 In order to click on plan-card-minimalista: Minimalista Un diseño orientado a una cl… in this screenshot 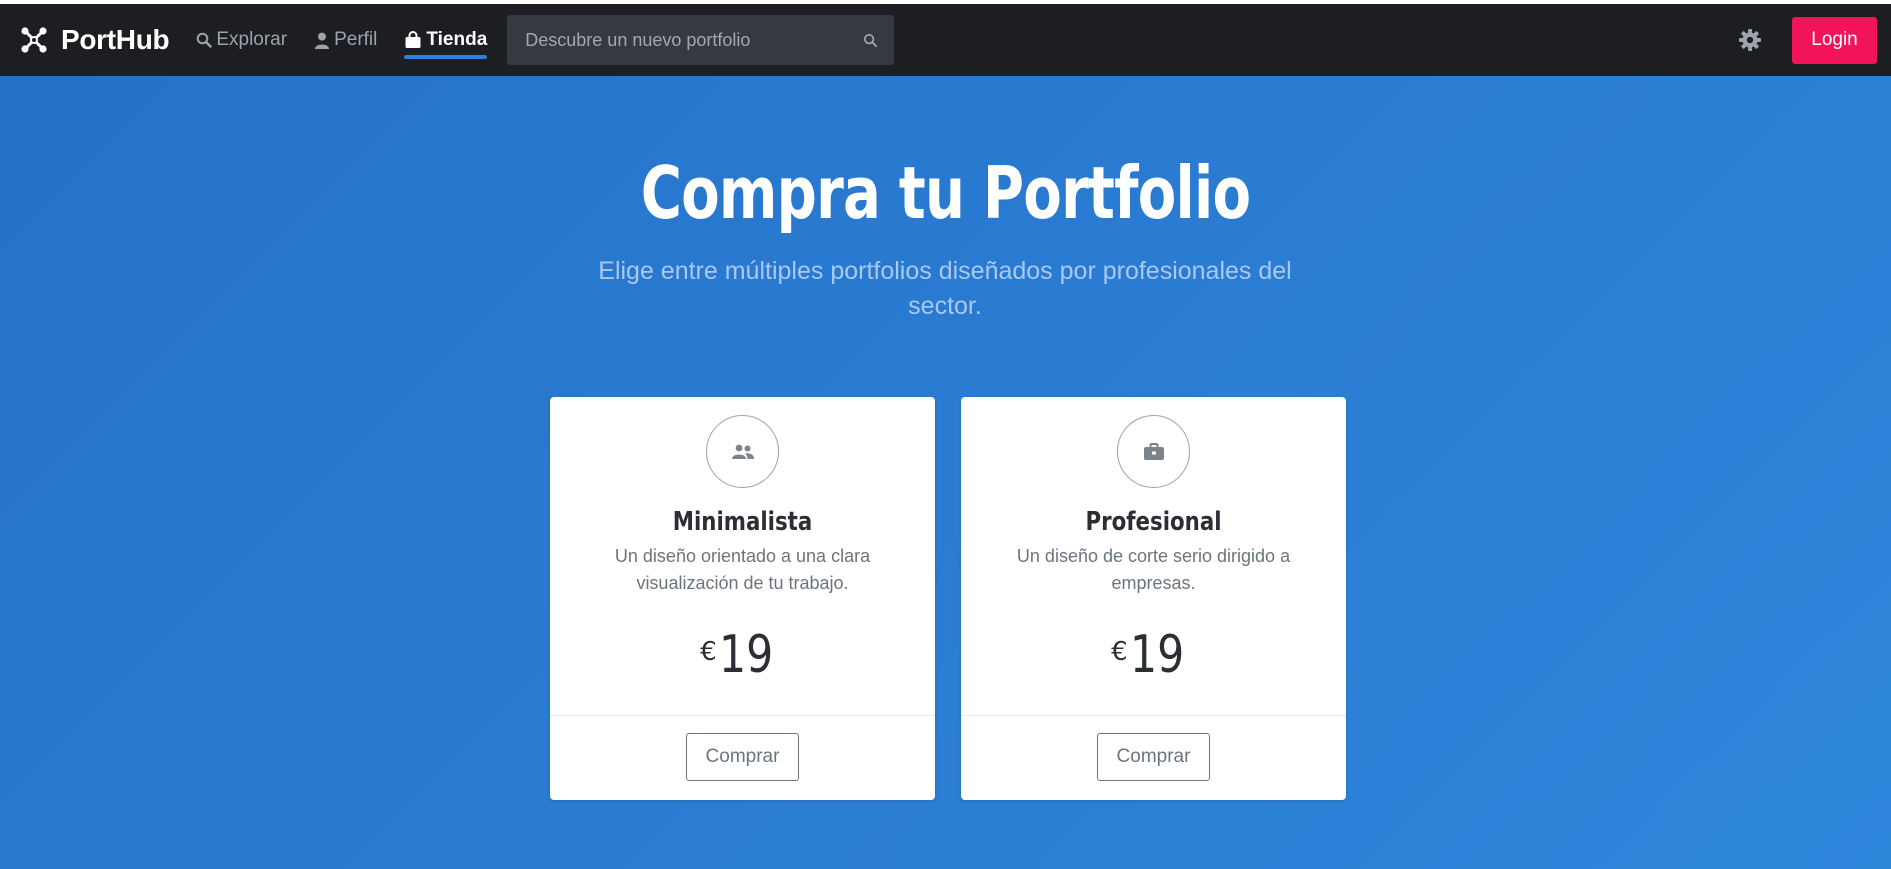, I will do `click(742, 598)`.